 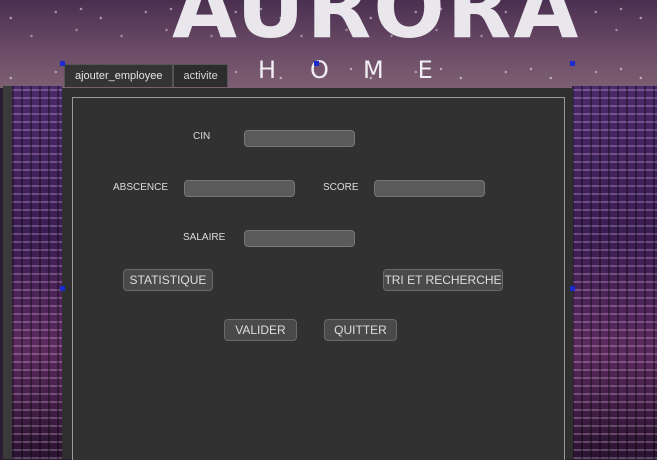 I want to click on cin-input, so click(x=299, y=138).